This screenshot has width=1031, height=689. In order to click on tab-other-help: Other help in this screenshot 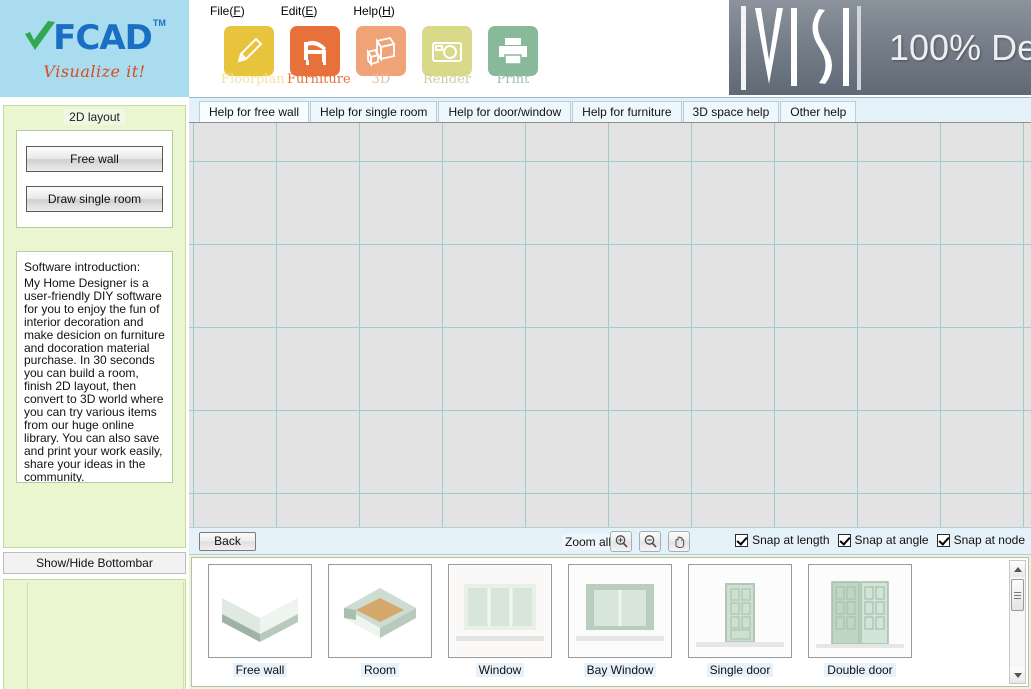, I will do `click(818, 111)`.